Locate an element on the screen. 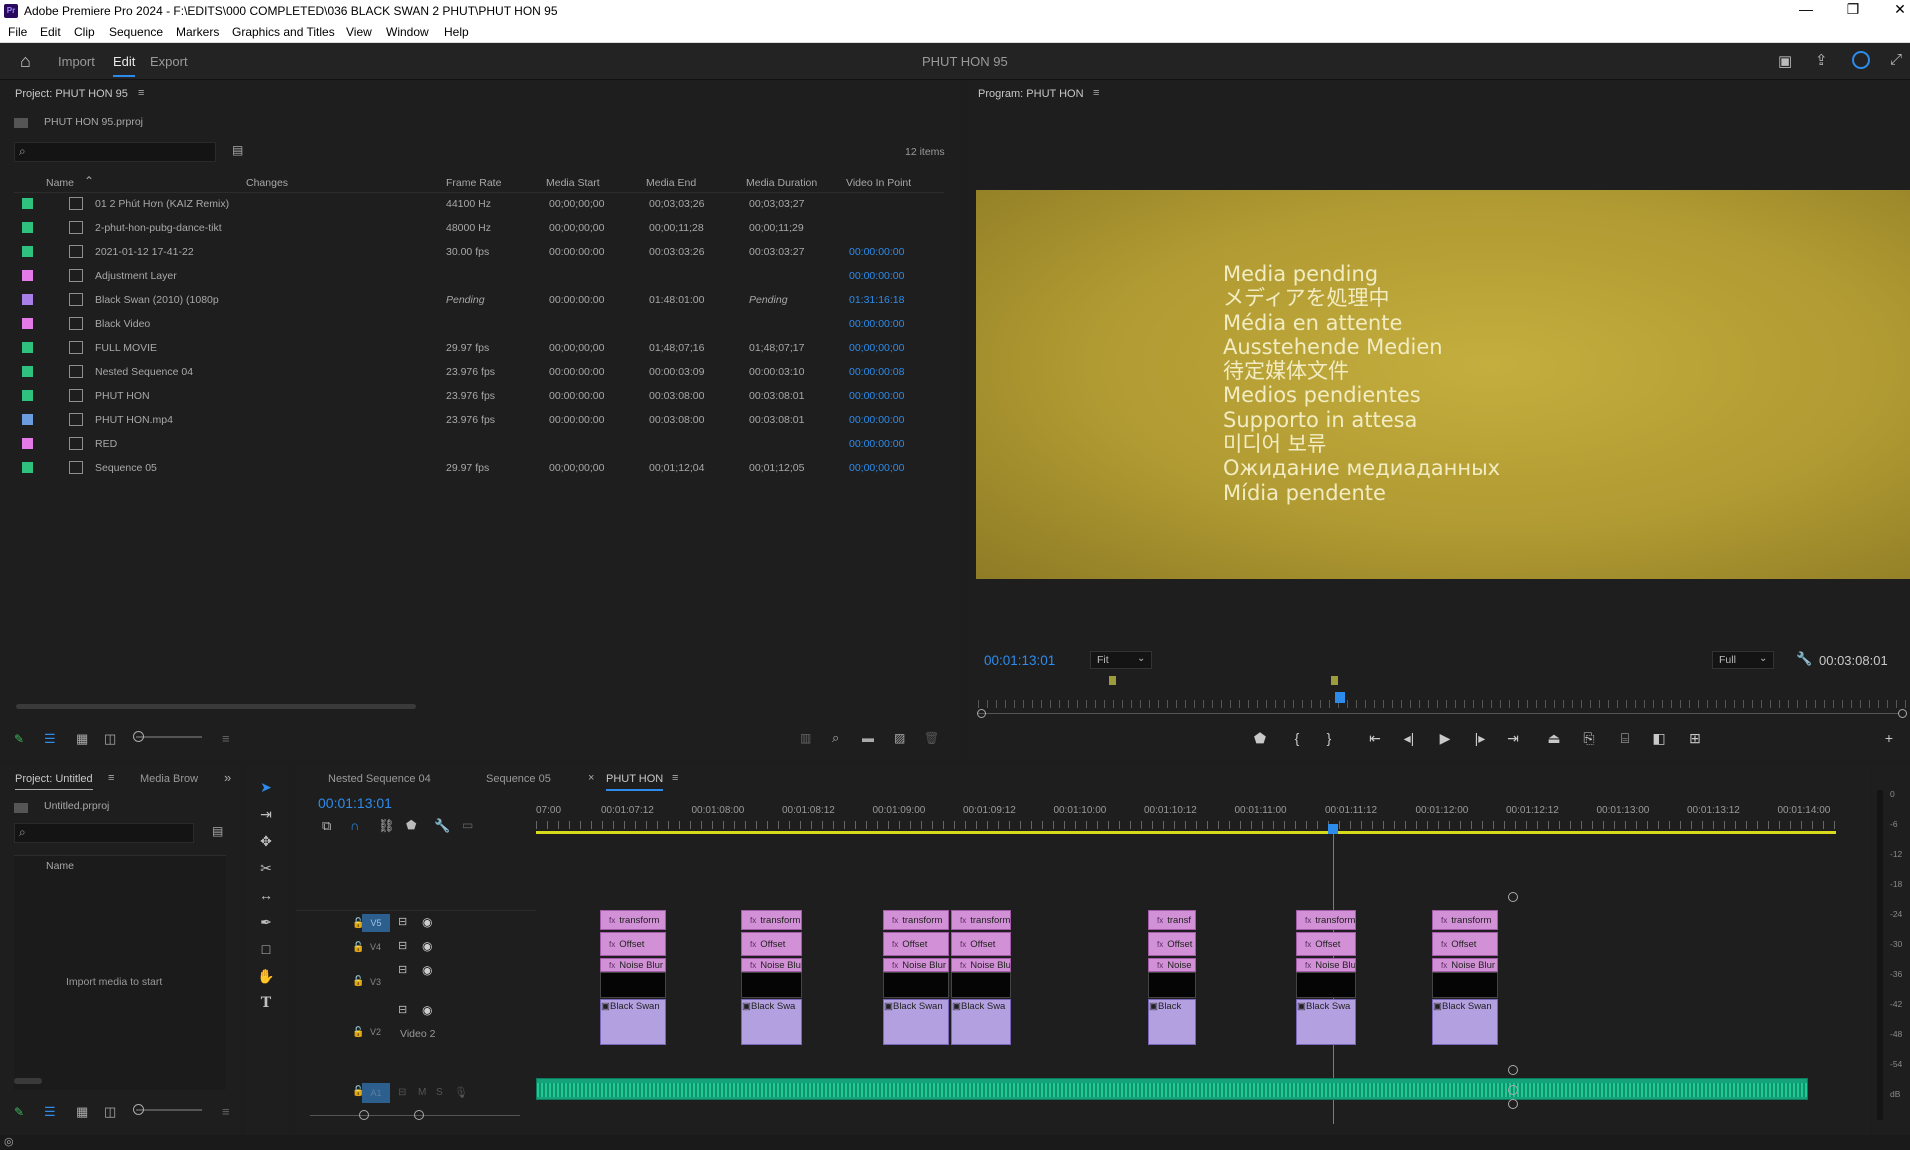  menu-view: View is located at coordinates (359, 32).